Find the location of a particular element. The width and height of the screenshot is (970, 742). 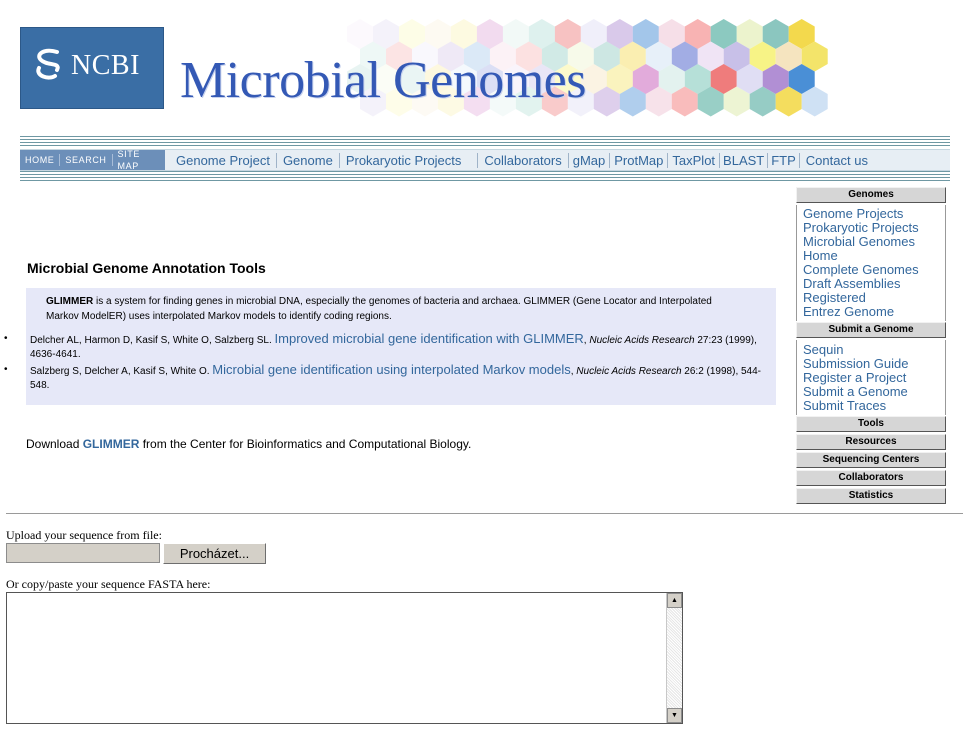

nav-home-link: HOME is located at coordinates (40, 160).